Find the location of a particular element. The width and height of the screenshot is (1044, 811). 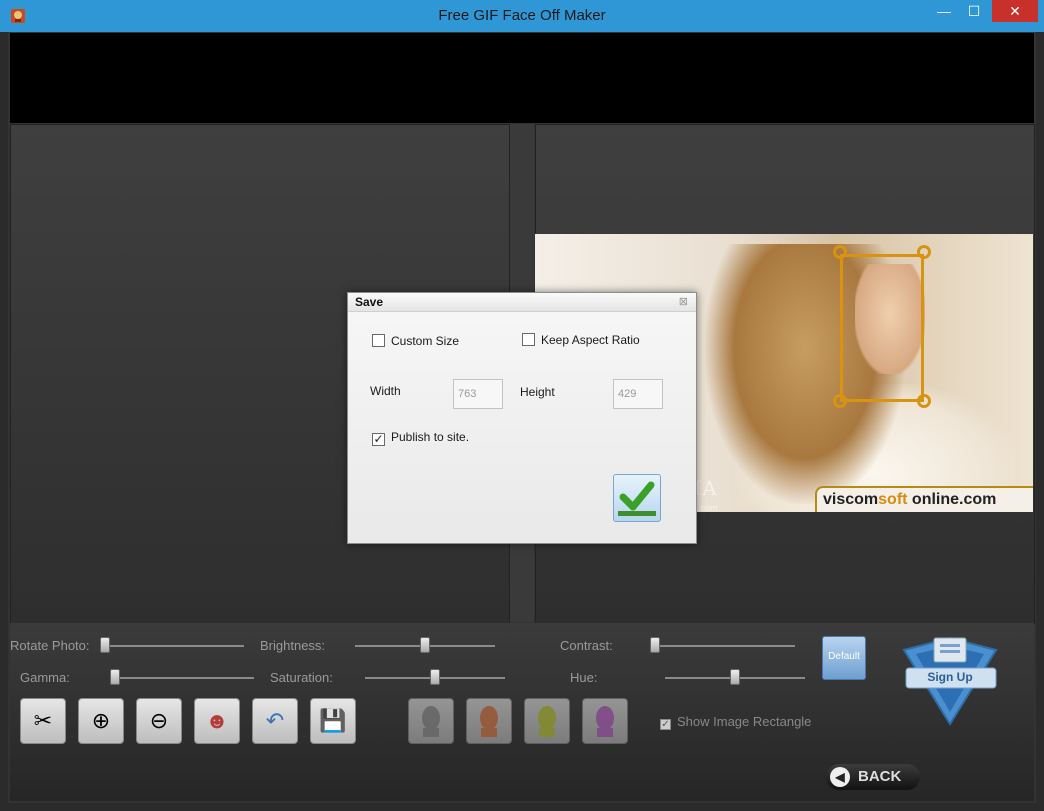

scissors-icon: ✂ is located at coordinates (43, 720).